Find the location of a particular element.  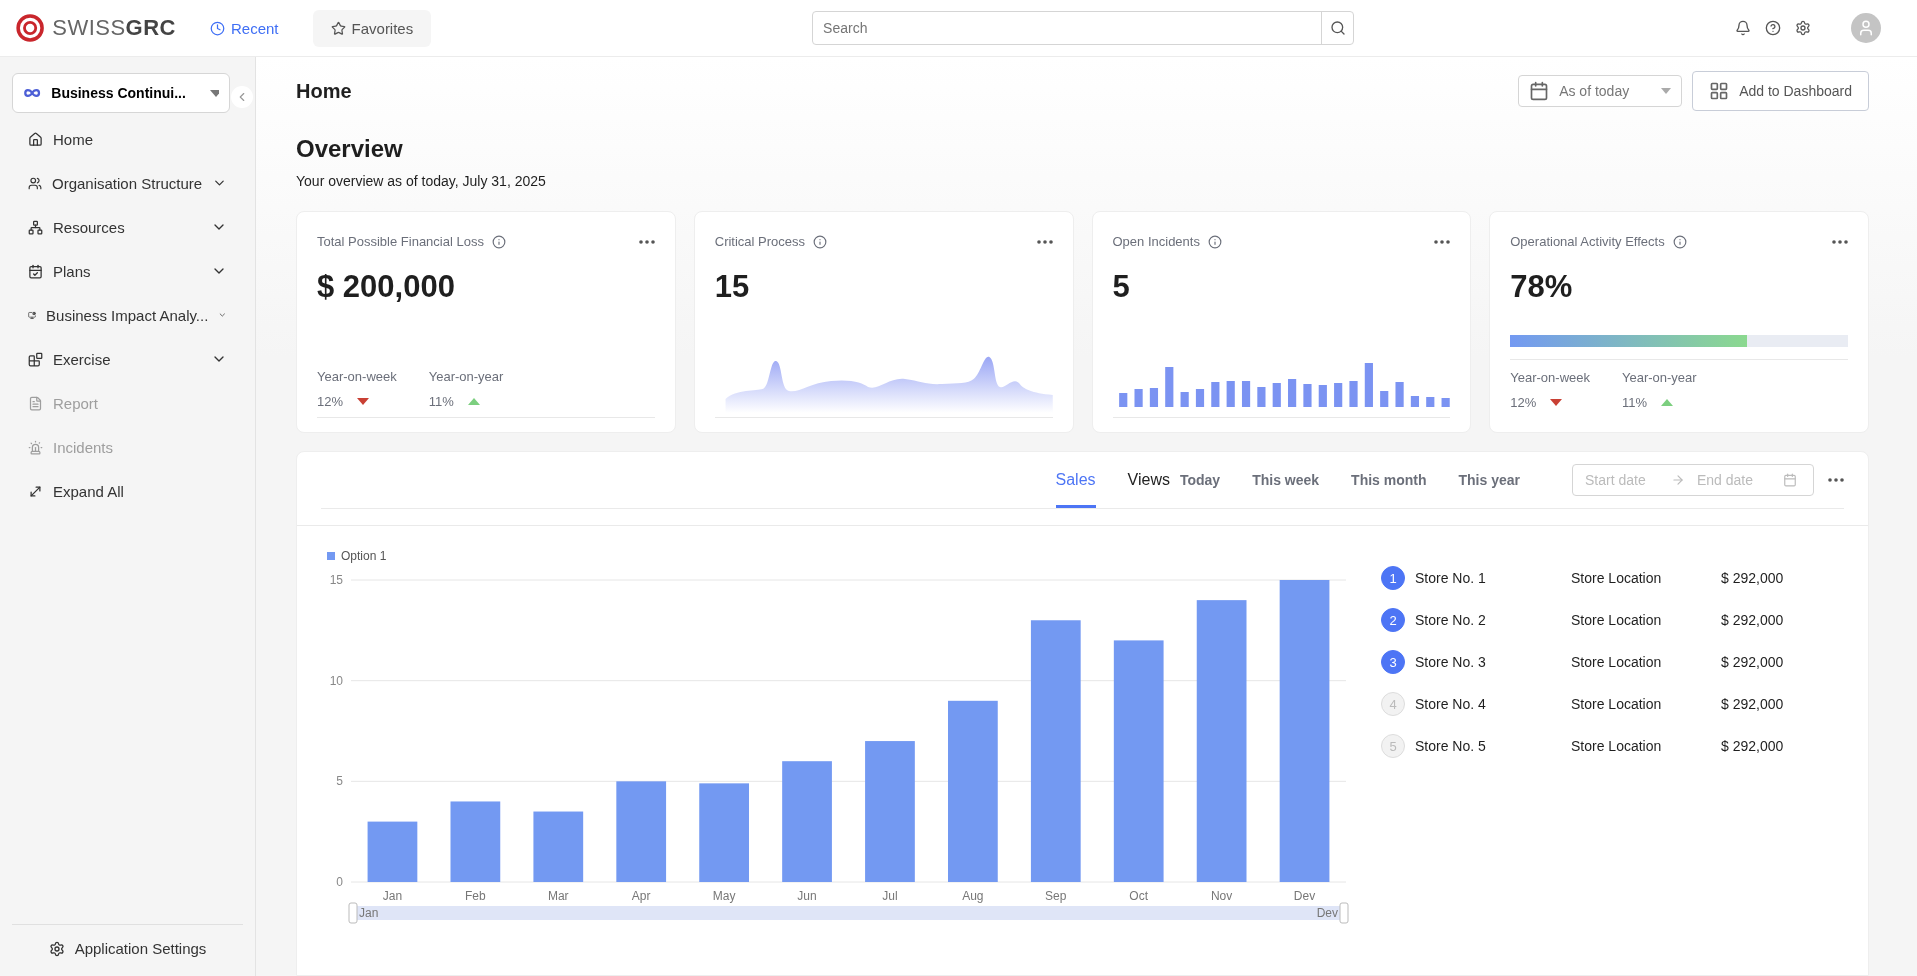

trend-label: Year-on-week is located at coordinates (1550, 377).